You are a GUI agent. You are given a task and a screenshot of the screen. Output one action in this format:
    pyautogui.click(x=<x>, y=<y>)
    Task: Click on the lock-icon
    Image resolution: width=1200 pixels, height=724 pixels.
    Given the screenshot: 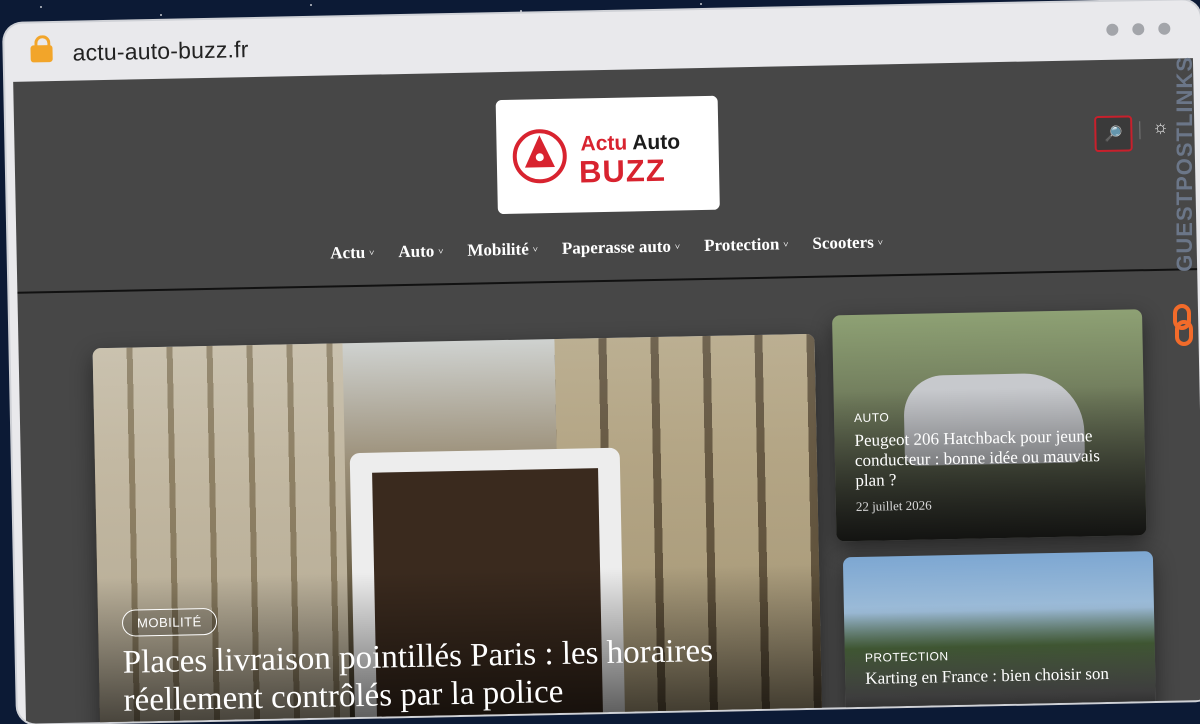 What is the action you would take?
    pyautogui.click(x=41, y=54)
    